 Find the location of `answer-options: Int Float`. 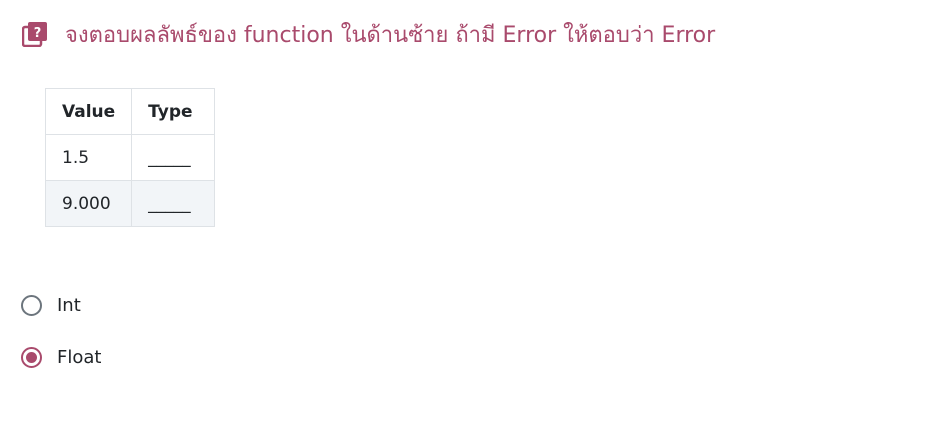

answer-options: Int Float is located at coordinates (60, 342).